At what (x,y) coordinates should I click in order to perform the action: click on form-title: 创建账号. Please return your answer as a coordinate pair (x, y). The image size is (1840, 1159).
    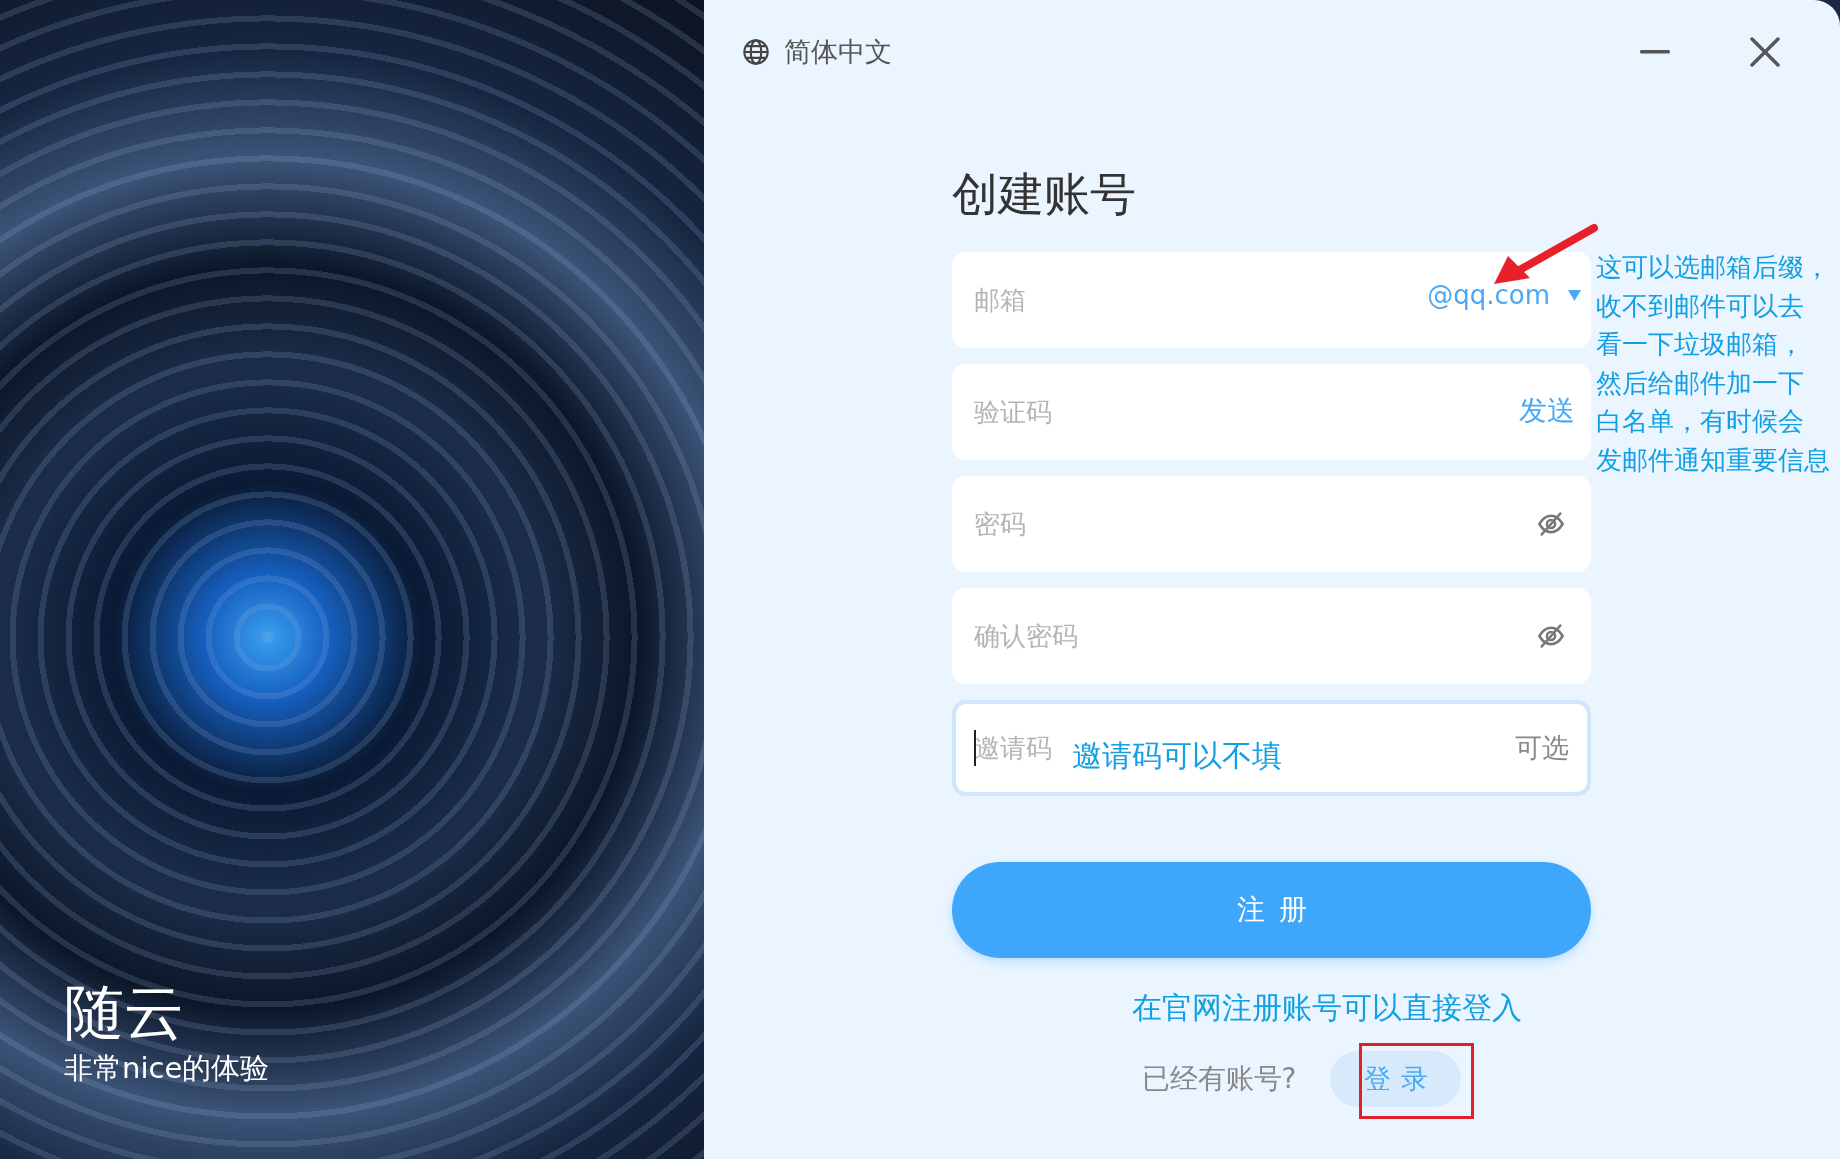
    Looking at the image, I should click on (1044, 194).